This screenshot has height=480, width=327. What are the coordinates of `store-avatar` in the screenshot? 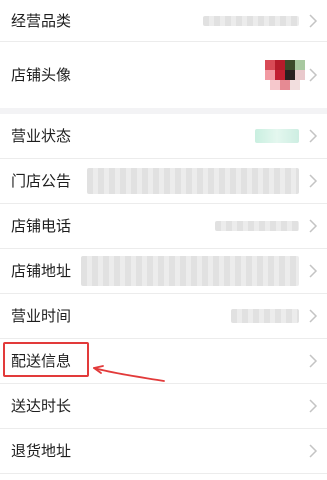 It's located at (285, 75).